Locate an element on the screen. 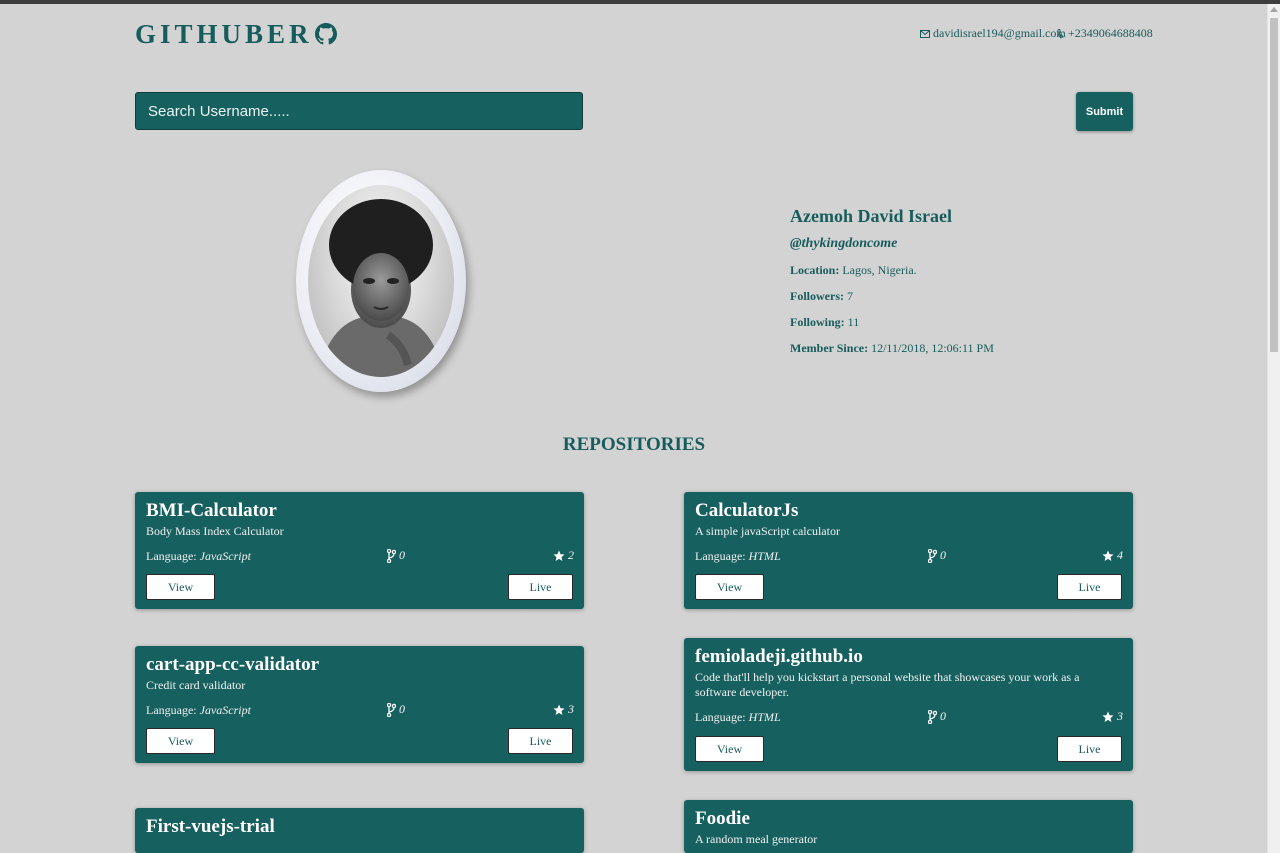 The height and width of the screenshot is (853, 1280). repositories-title: REPOSITORIES is located at coordinates (634, 444).